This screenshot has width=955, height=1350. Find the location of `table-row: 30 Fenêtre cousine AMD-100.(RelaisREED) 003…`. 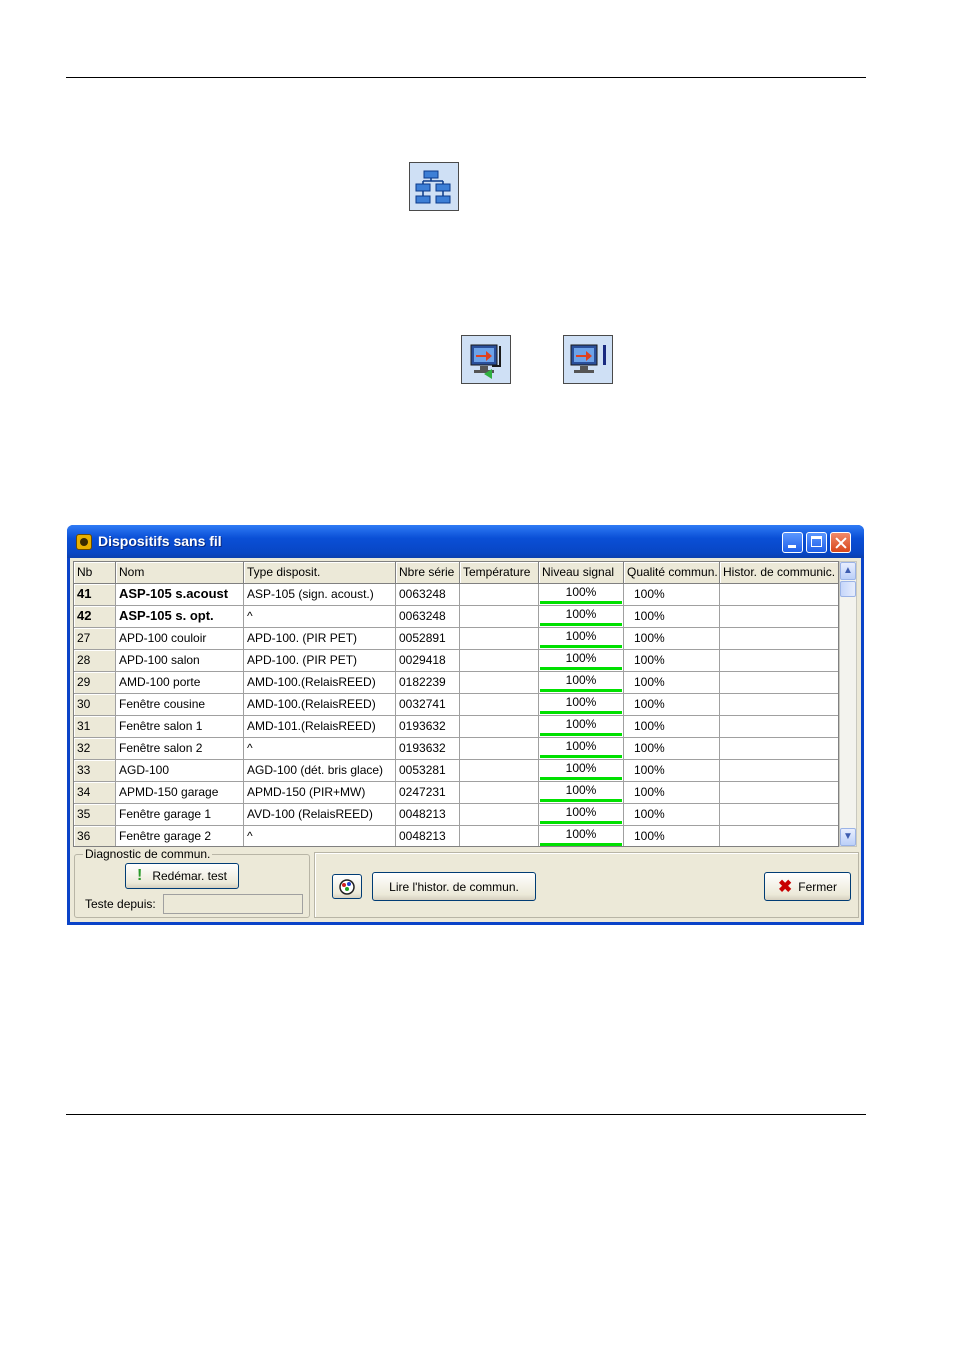

table-row: 30 Fenêtre cousine AMD-100.(RelaisREED) 003… is located at coordinates (456, 705).